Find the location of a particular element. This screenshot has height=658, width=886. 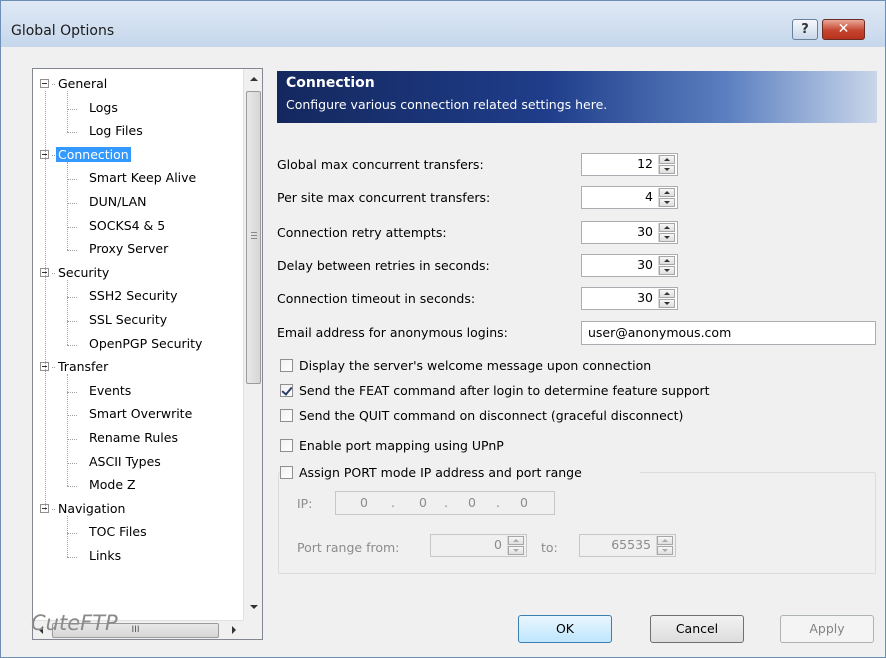

tree-connector is located at coordinates (45, 300).